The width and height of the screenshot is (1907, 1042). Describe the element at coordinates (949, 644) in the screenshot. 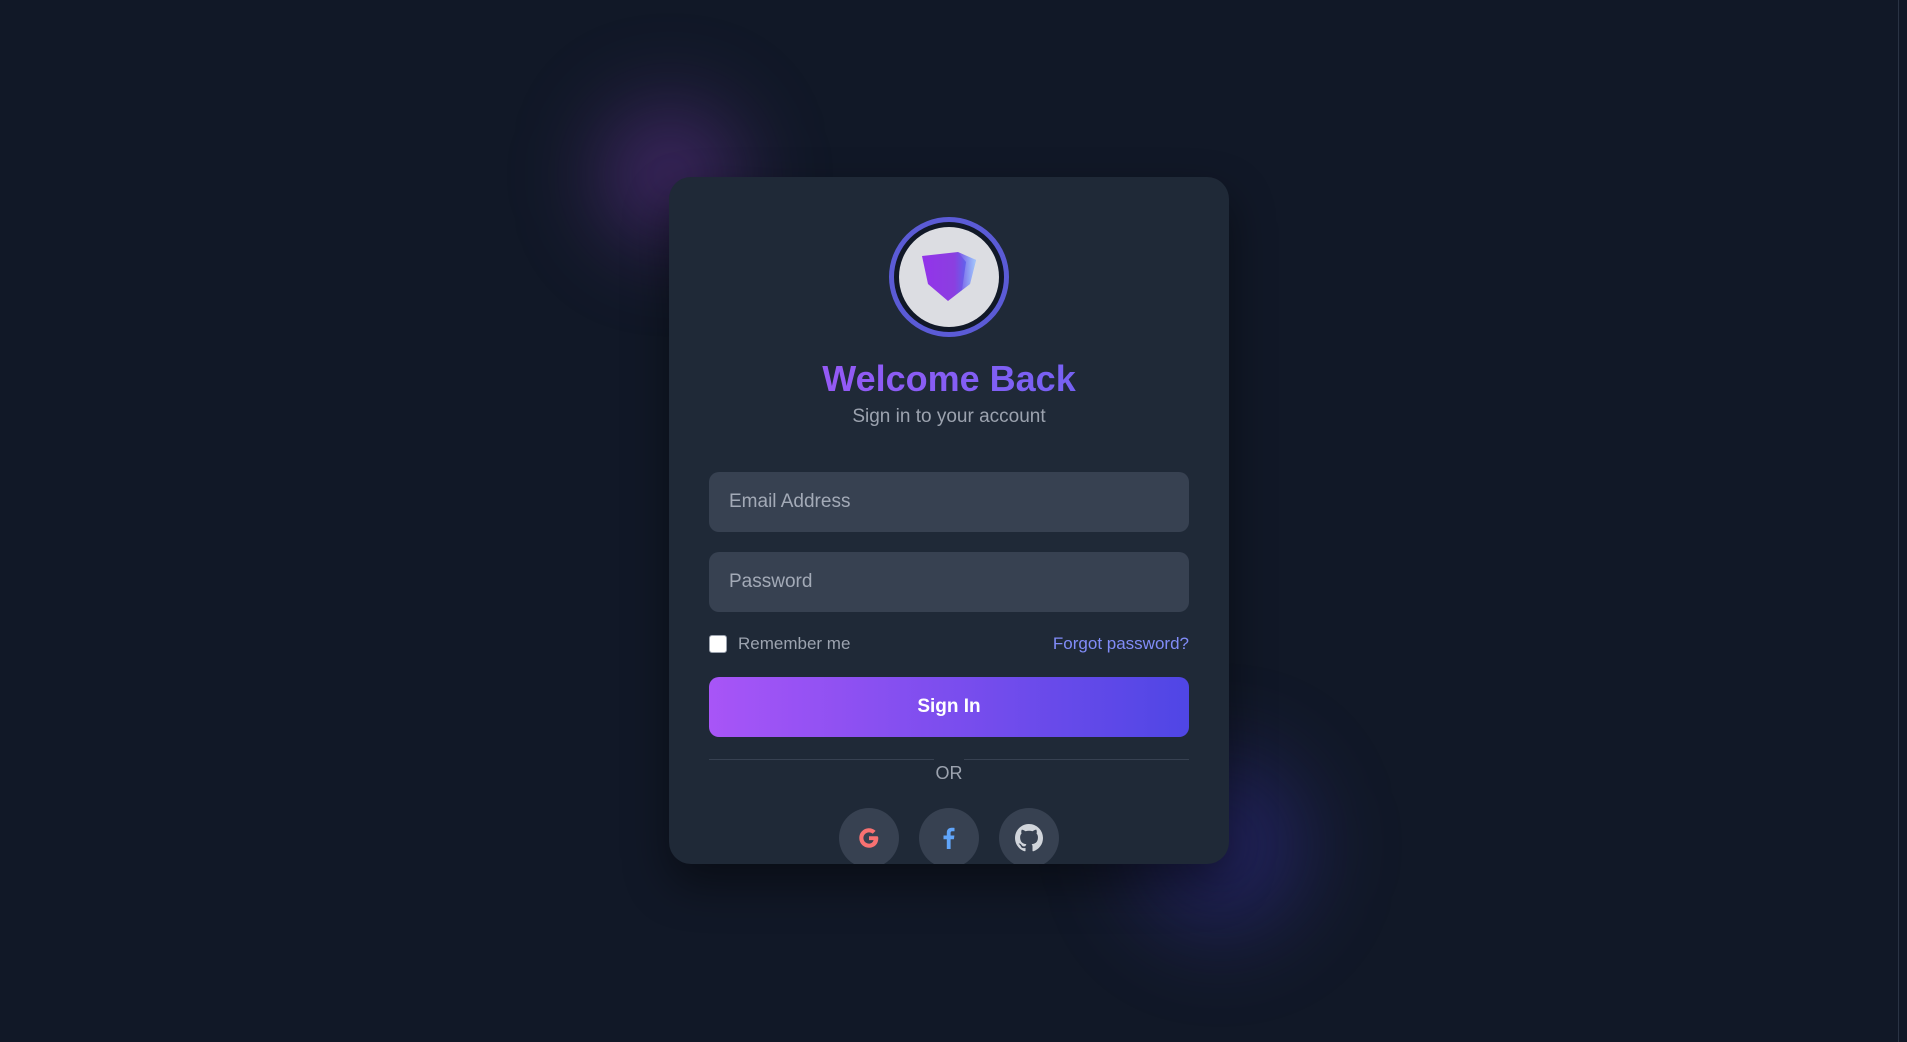

I see `login-options-row: Remember me Forgot password?` at that location.